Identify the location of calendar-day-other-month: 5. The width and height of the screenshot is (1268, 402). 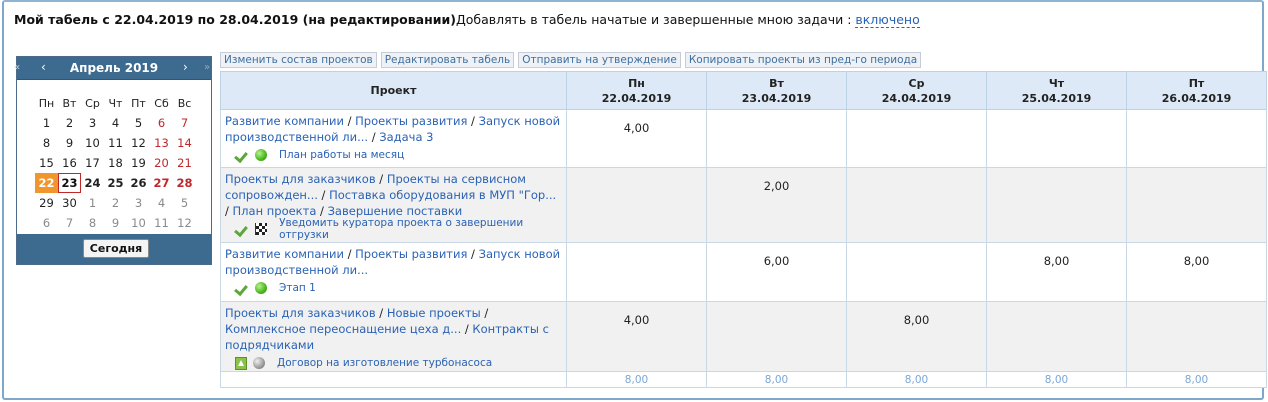
(184, 203).